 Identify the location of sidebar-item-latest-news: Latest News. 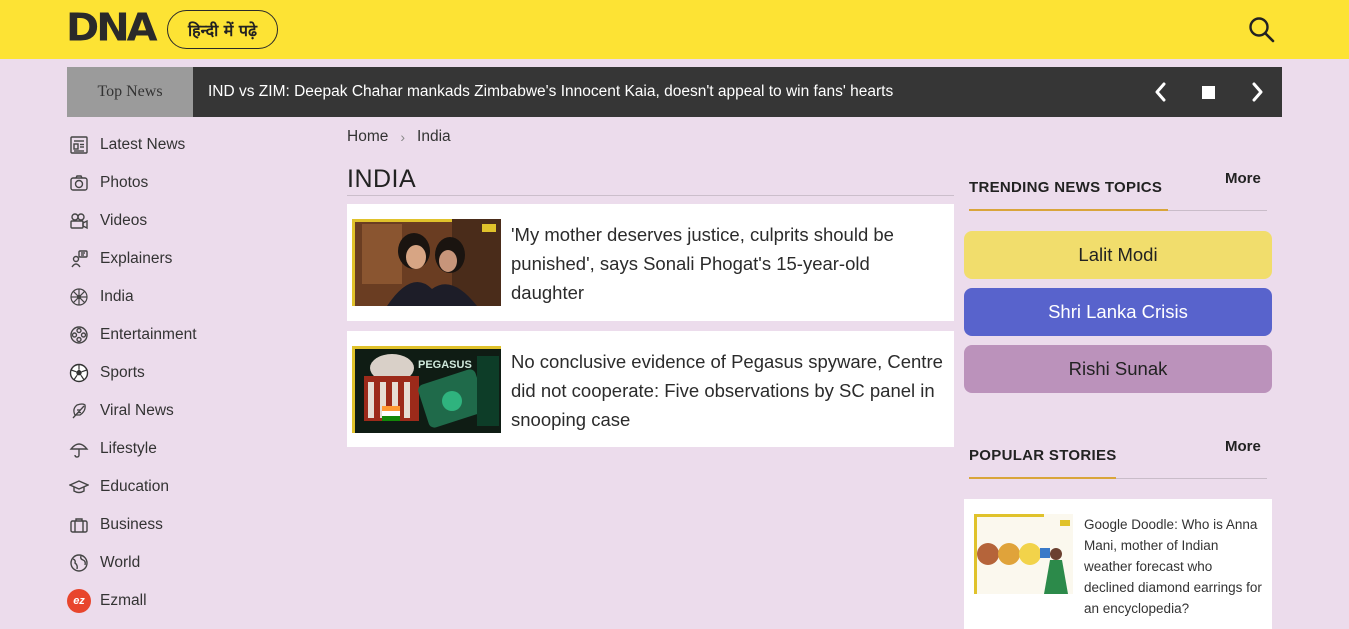
(167, 145).